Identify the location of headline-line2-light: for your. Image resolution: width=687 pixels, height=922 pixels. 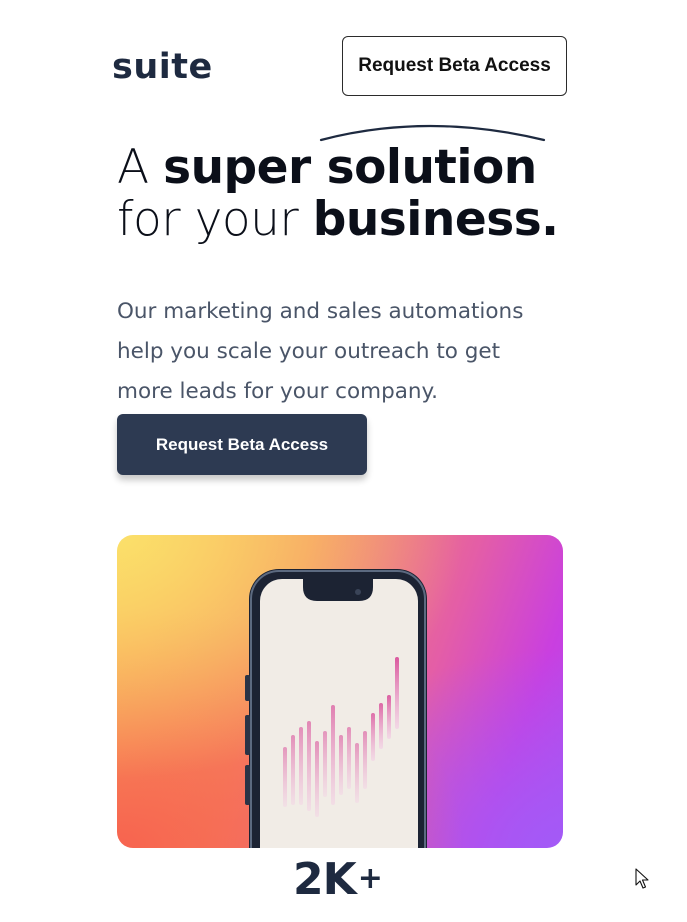
(215, 219).